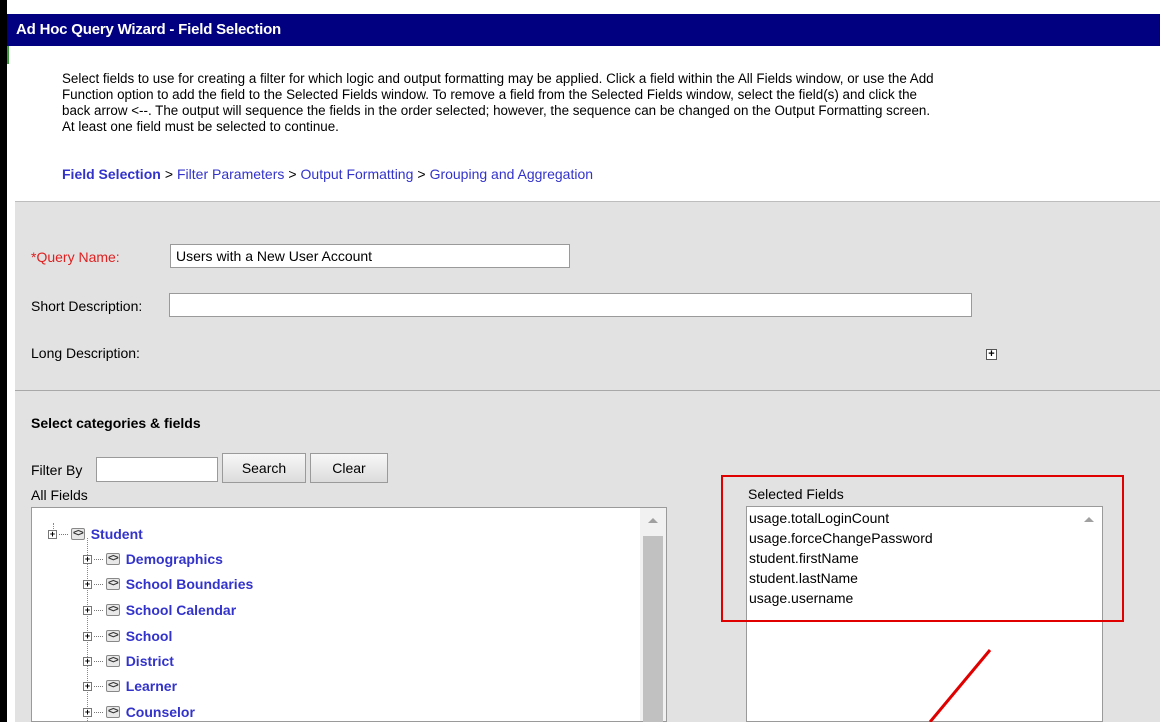  What do you see at coordinates (174, 559) in the screenshot?
I see `tree-node-label: Demographics` at bounding box center [174, 559].